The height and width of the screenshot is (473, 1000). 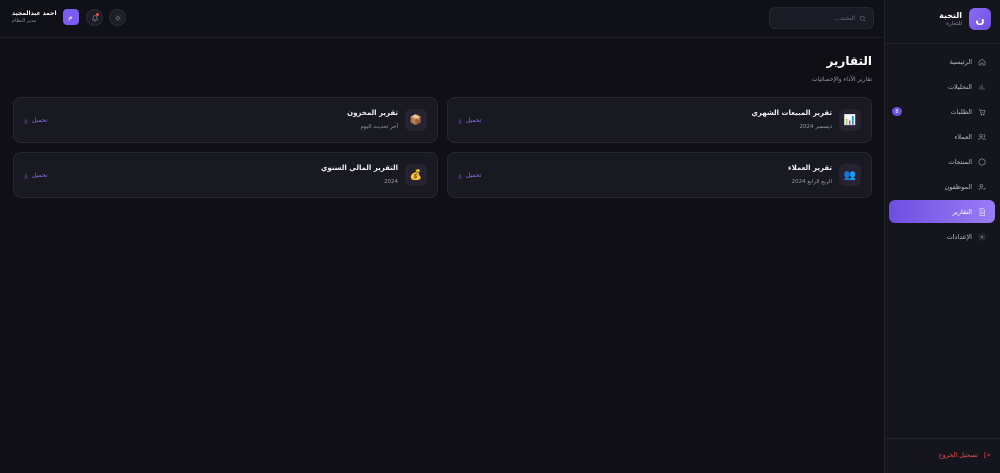 I want to click on search-box, so click(x=821, y=18).